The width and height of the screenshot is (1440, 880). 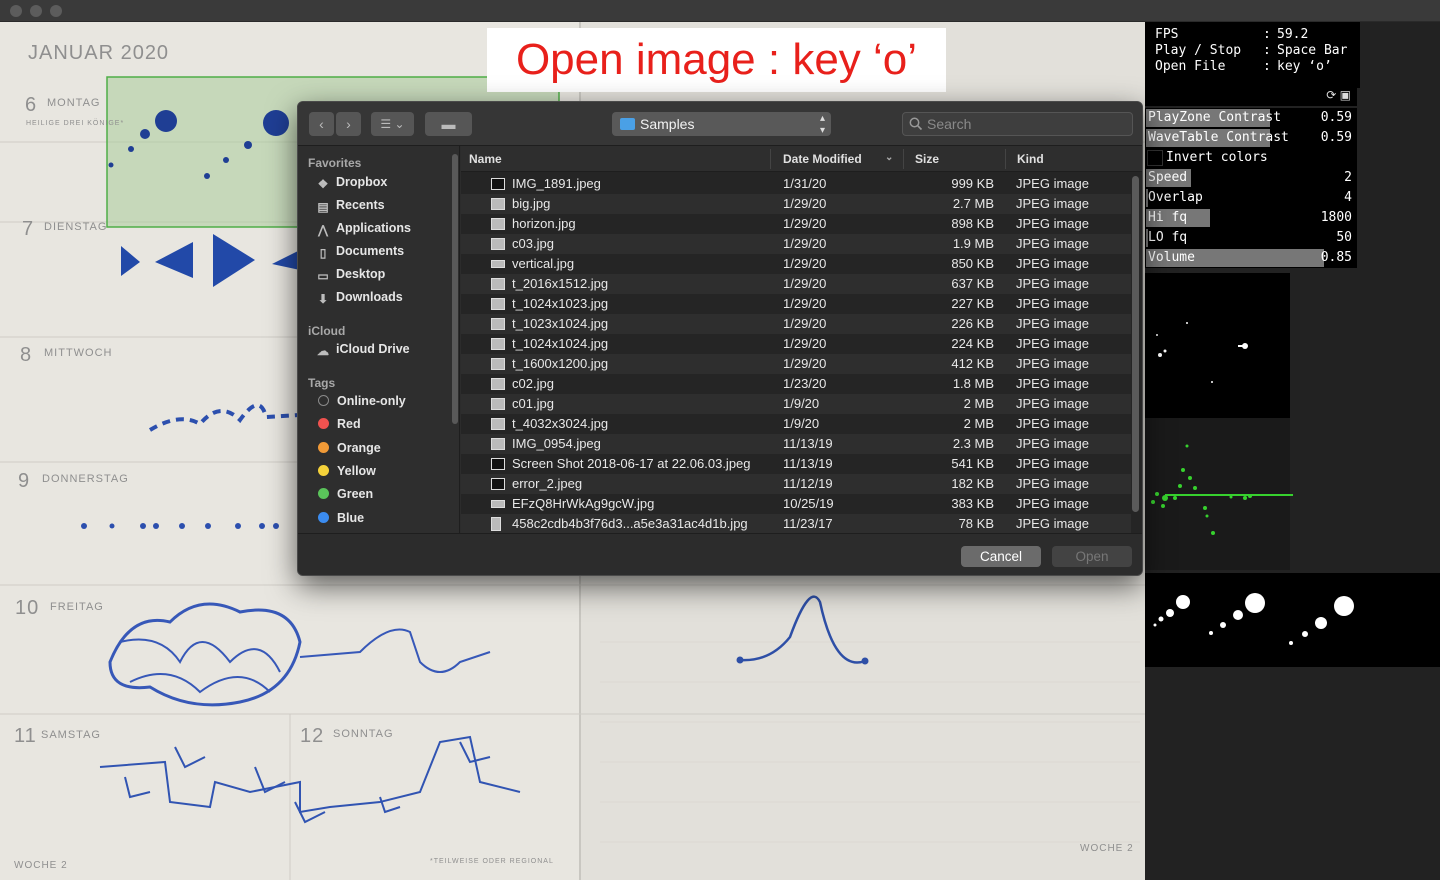 I want to click on file-size: 2 MB, so click(x=978, y=423).